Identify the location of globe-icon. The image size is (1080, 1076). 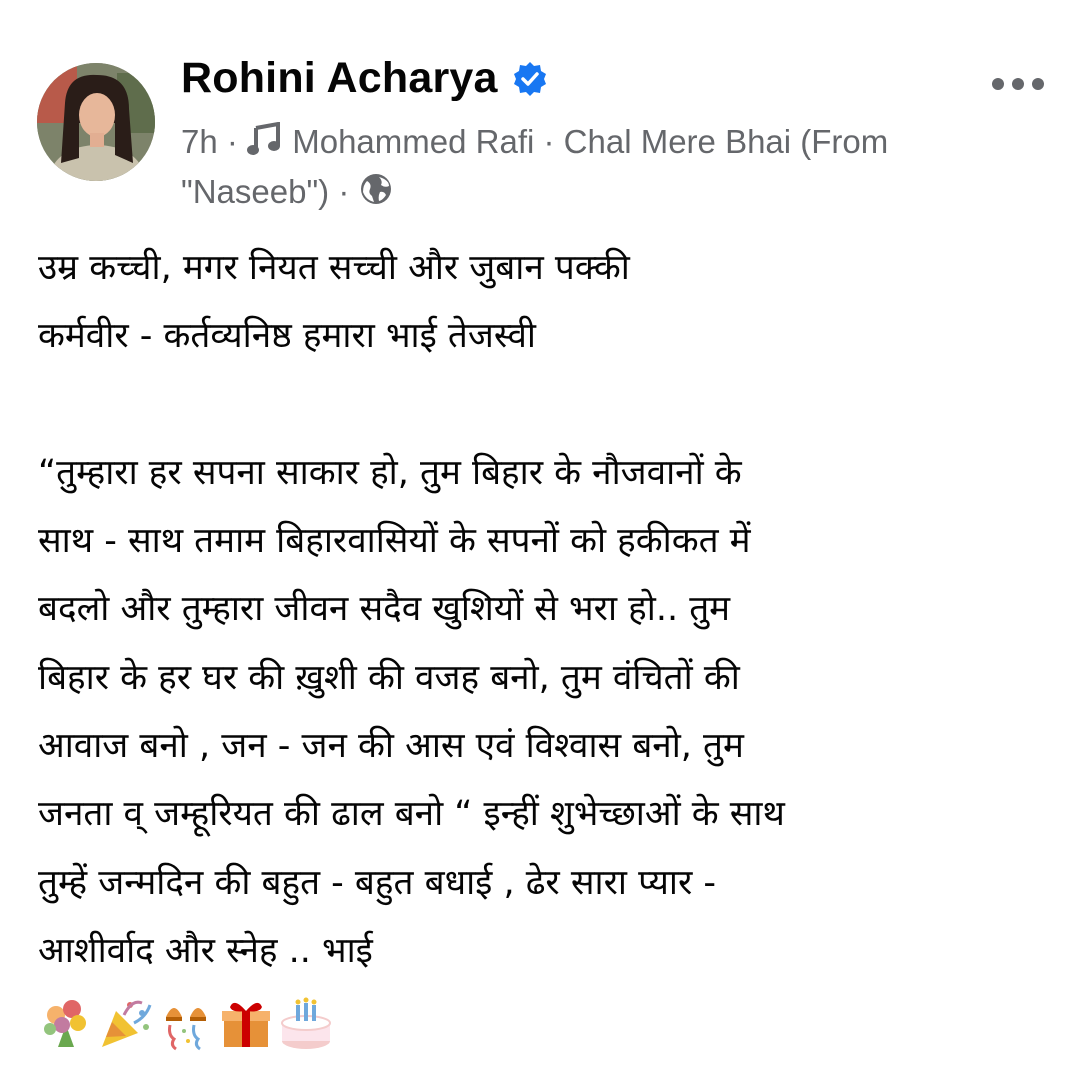
(376, 194).